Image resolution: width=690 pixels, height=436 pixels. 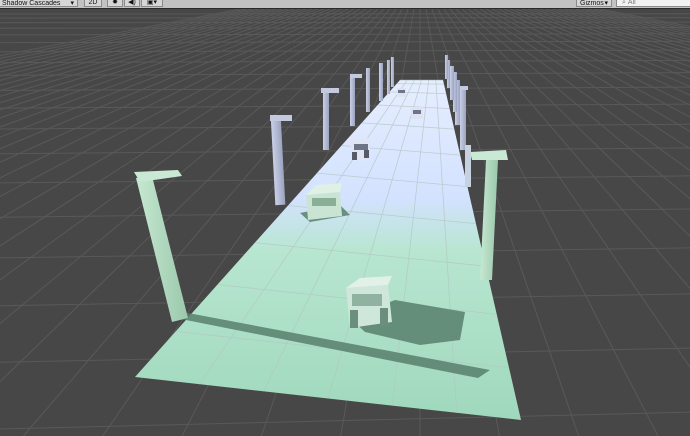 I want to click on road-grid-line, so click(x=420, y=84).